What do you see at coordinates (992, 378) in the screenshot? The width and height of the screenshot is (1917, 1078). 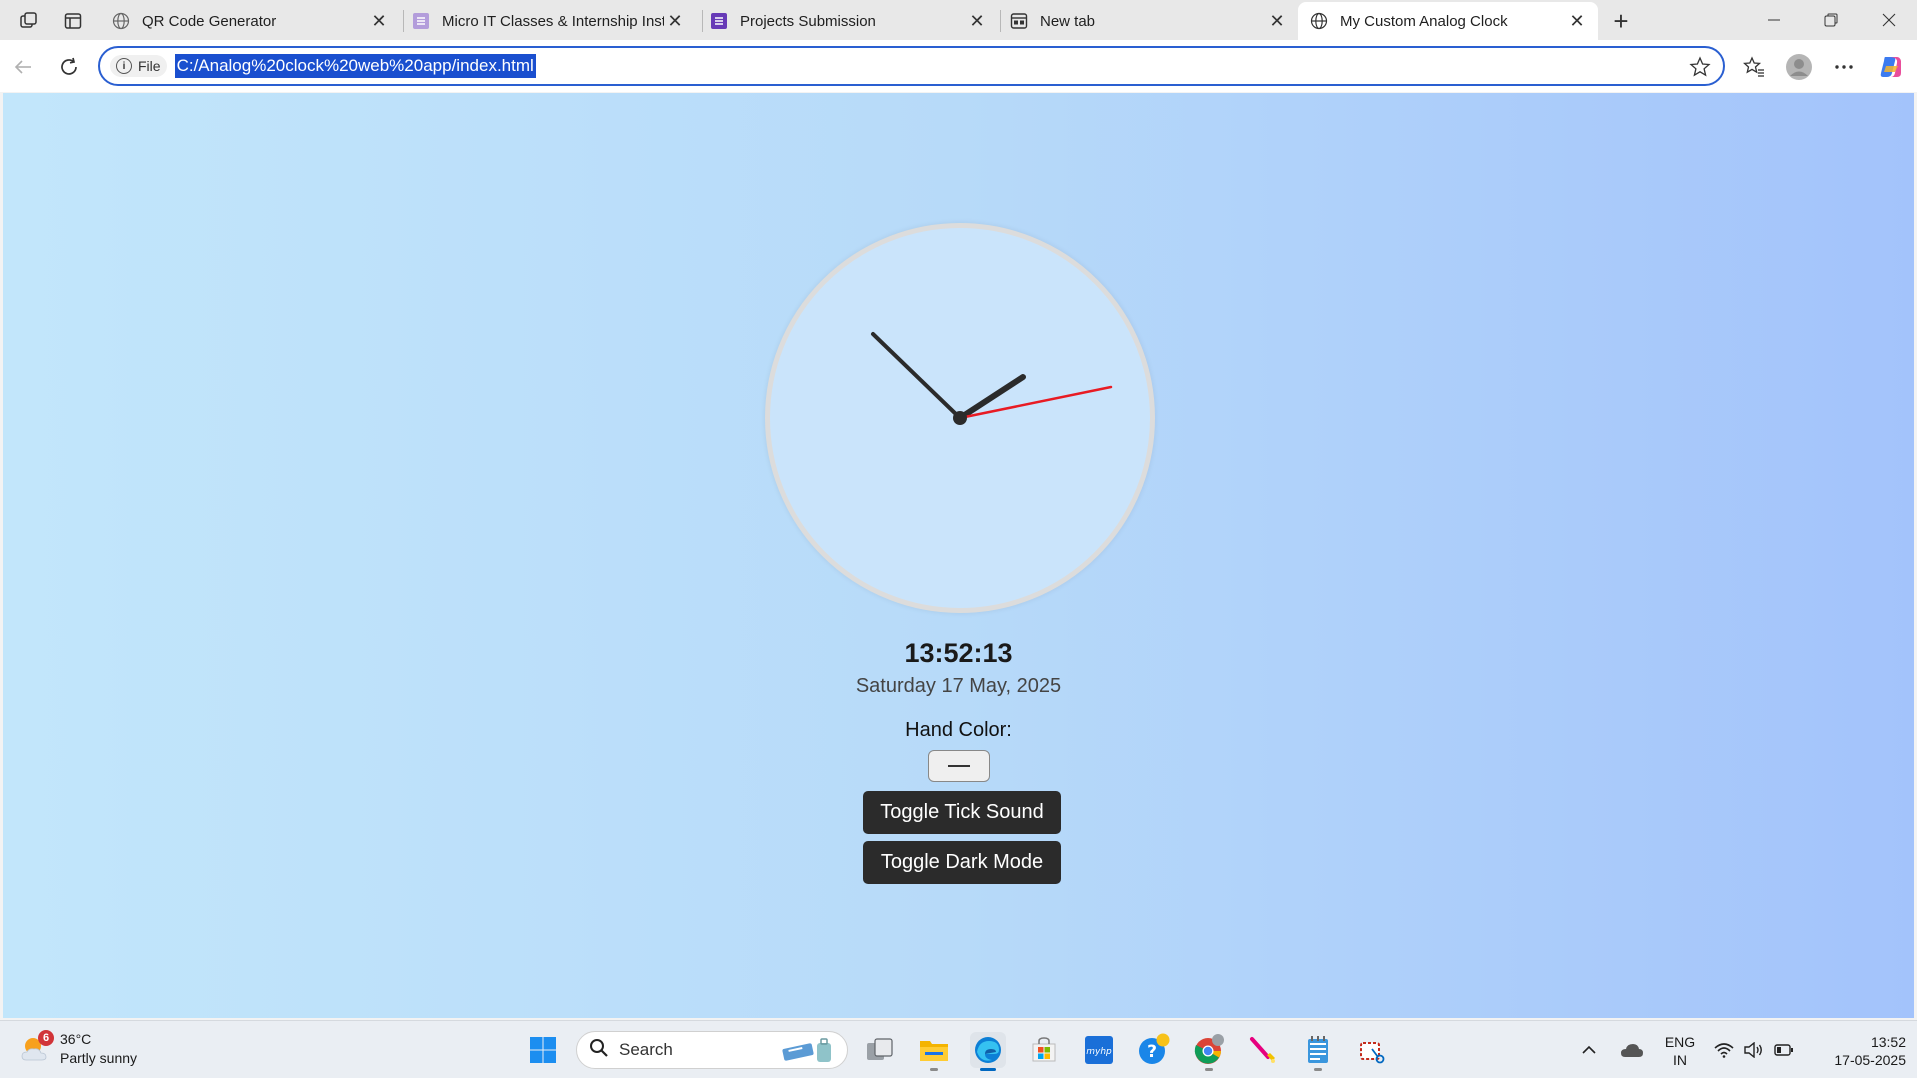 I see `clock-hands-svg` at bounding box center [992, 378].